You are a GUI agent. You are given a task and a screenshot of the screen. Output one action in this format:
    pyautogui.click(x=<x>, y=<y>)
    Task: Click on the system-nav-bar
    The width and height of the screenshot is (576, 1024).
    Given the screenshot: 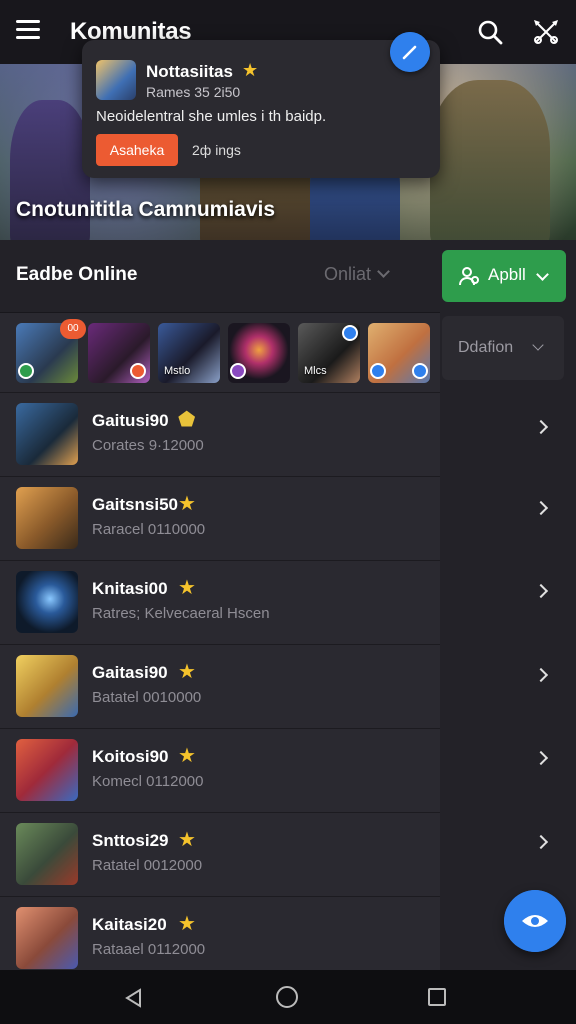 What is the action you would take?
    pyautogui.click(x=288, y=997)
    